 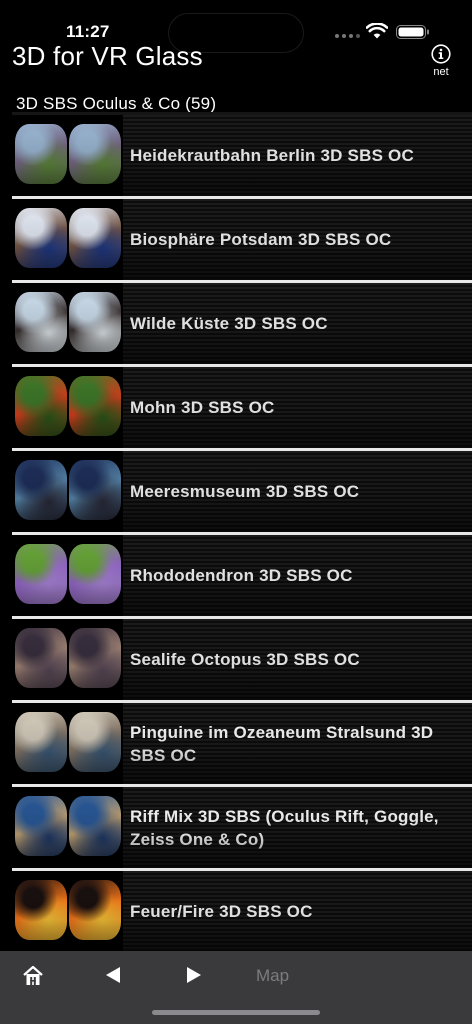 I want to click on wifi-icon, so click(x=377, y=31).